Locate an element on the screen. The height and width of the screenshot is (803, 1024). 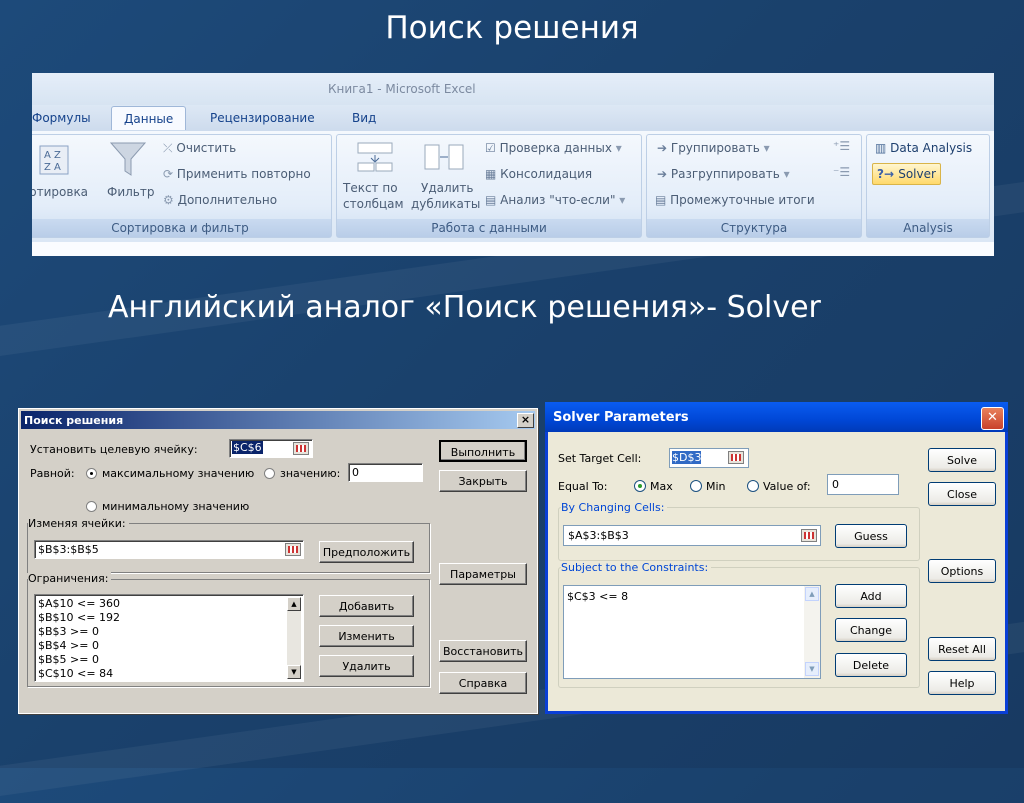
reset-all-button: Reset All is located at coordinates (962, 649).